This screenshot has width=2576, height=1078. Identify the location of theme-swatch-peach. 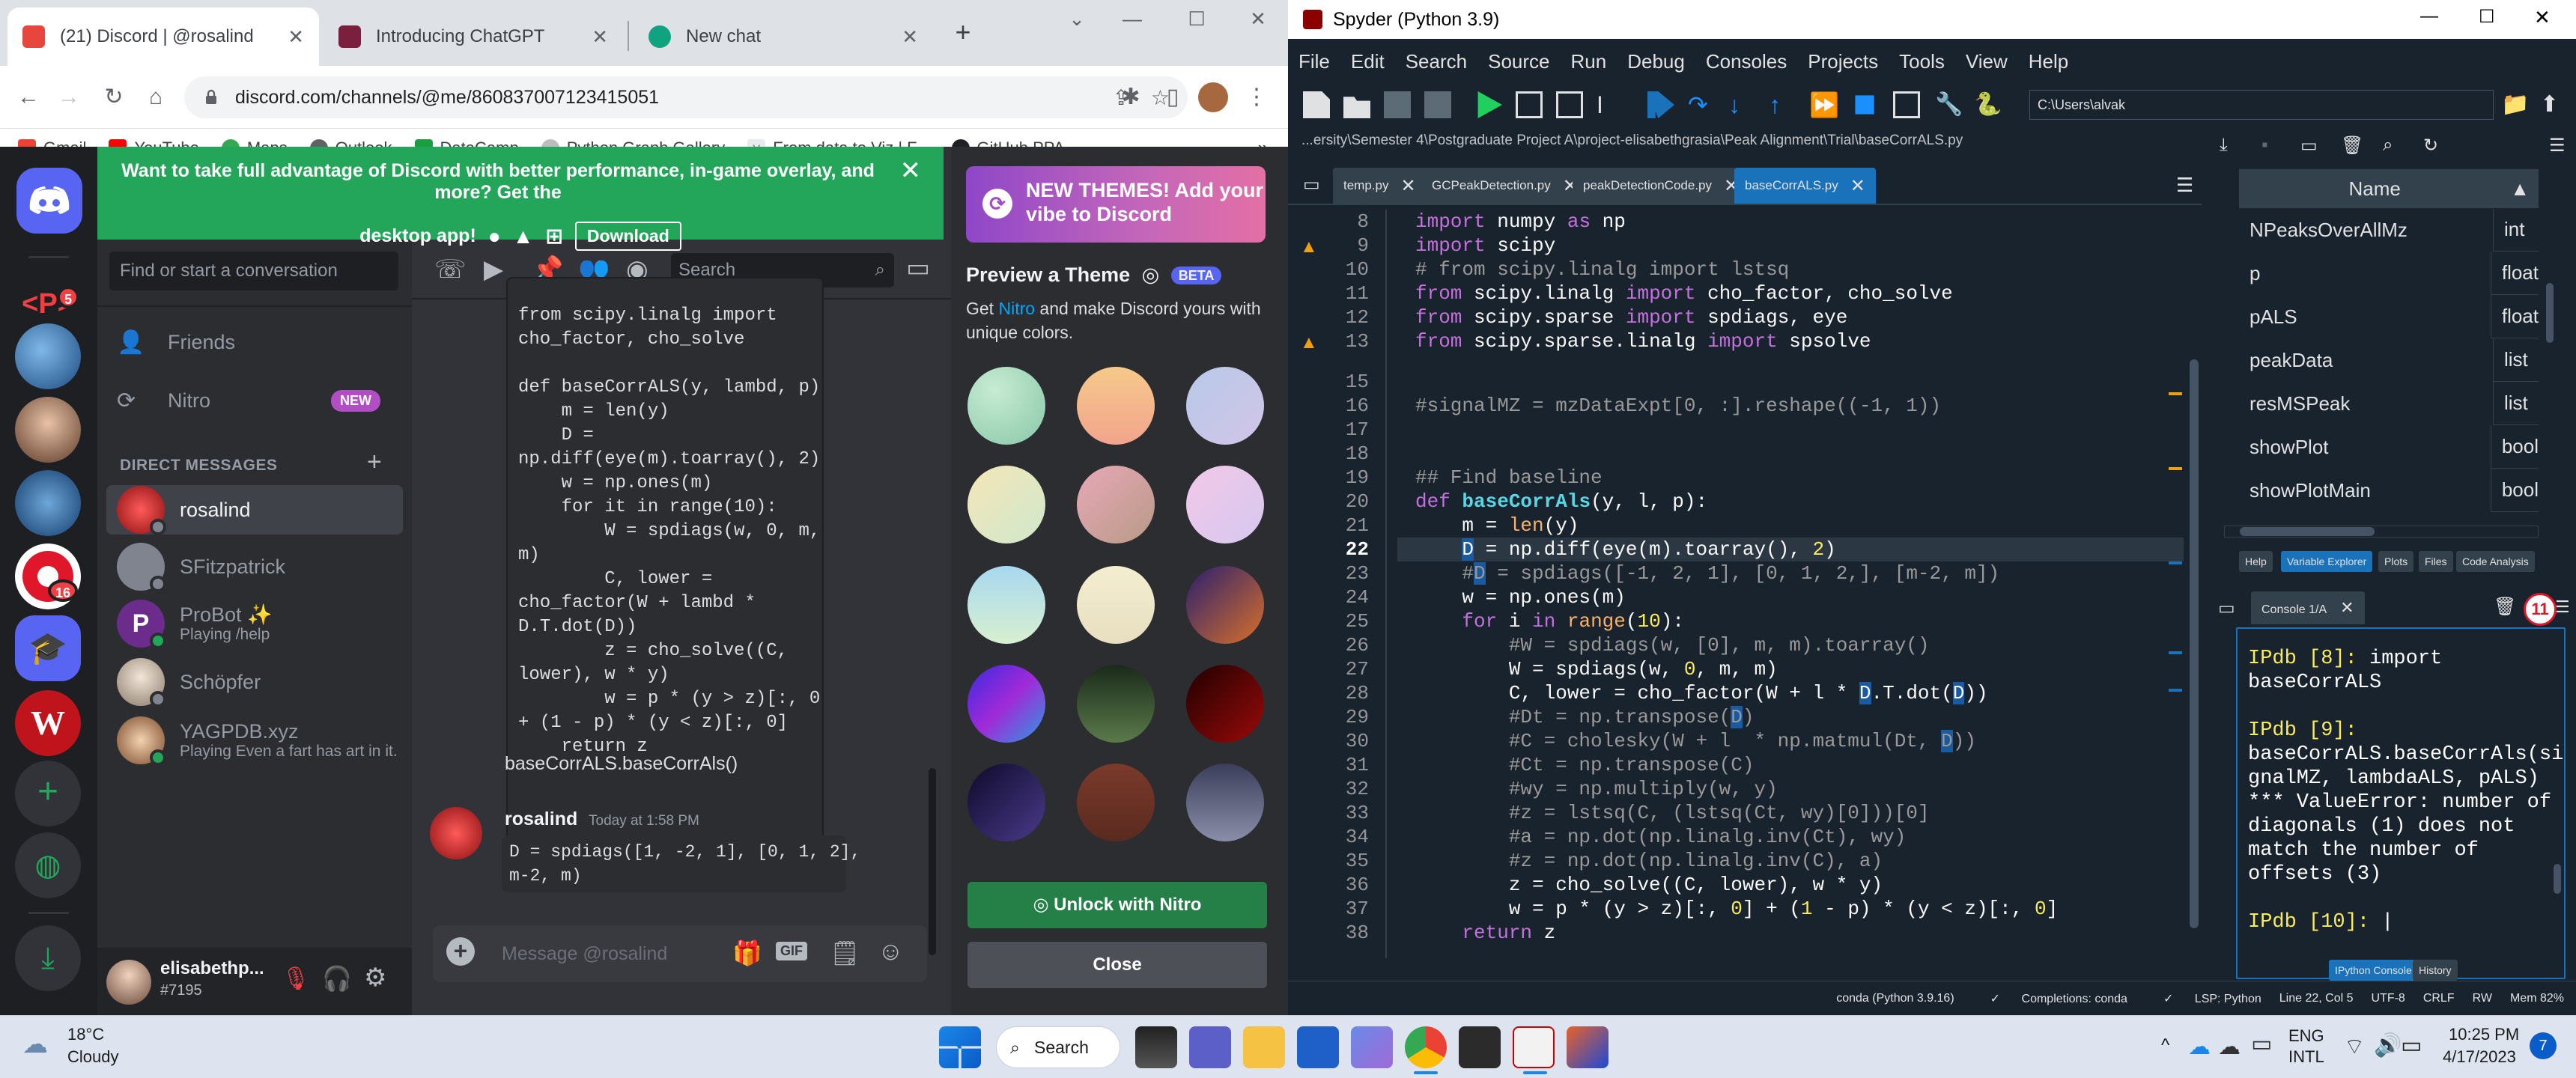
(1116, 406).